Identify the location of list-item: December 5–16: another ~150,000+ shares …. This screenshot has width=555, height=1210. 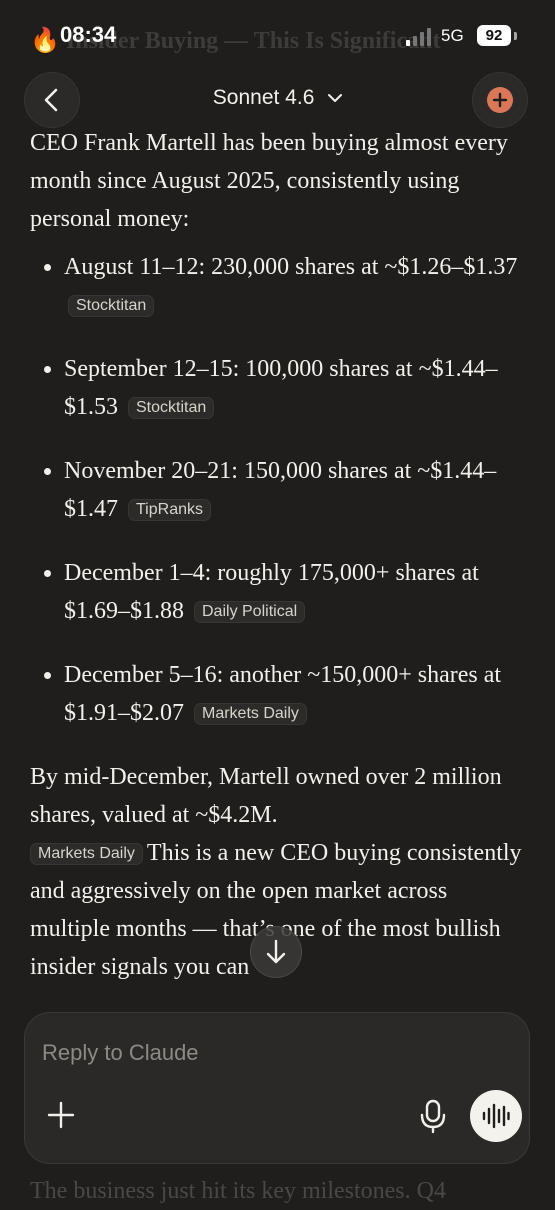
(280, 694).